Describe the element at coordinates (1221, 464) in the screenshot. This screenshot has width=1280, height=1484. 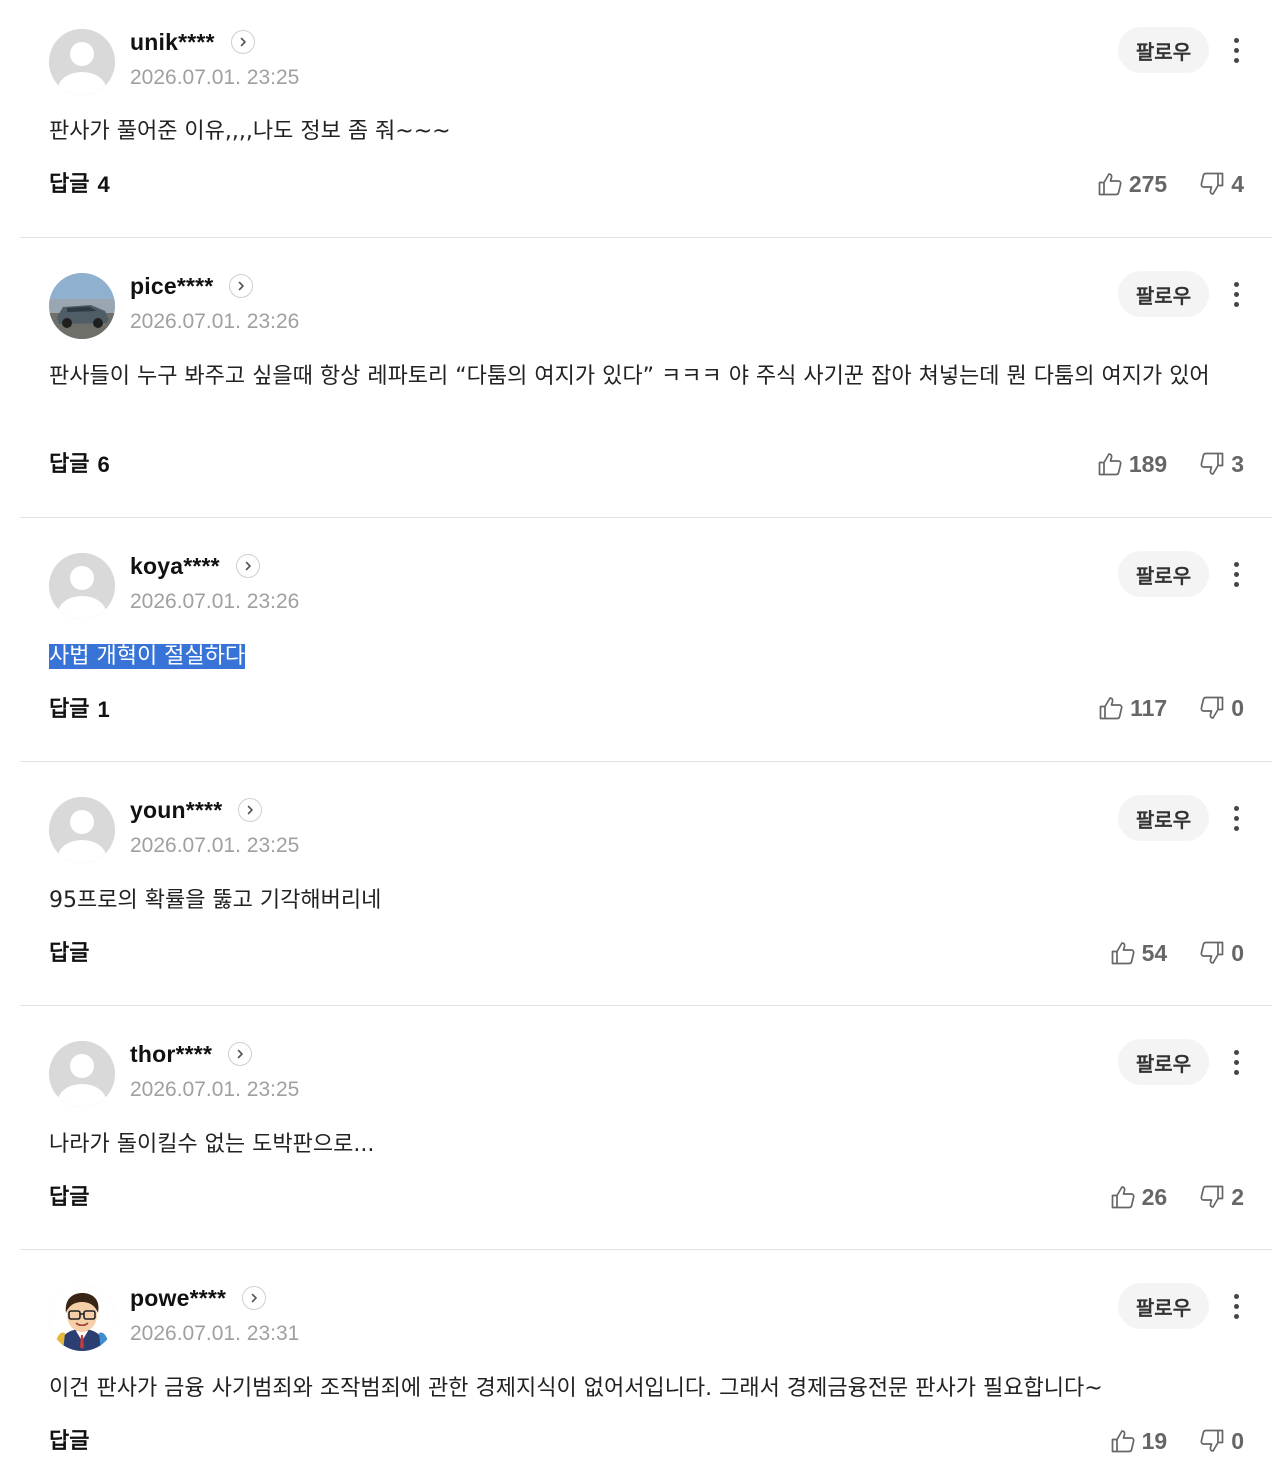
I see `dislike-button: 3` at that location.